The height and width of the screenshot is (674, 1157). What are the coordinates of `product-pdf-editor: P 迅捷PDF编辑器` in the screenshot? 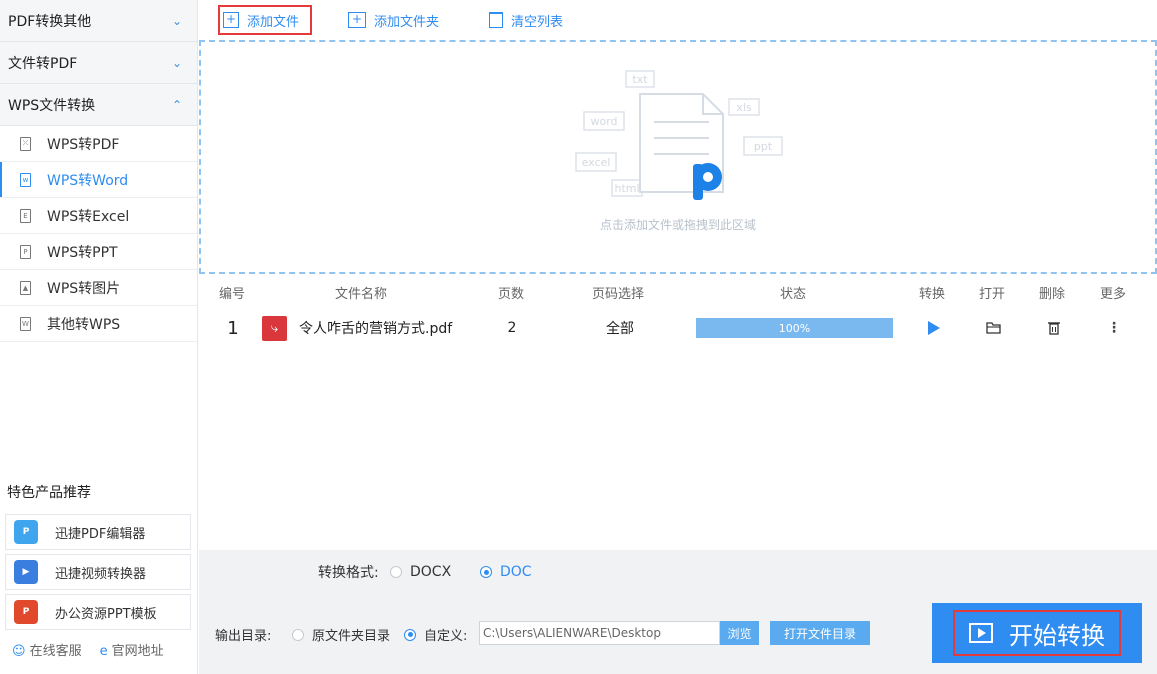 It's located at (98, 532).